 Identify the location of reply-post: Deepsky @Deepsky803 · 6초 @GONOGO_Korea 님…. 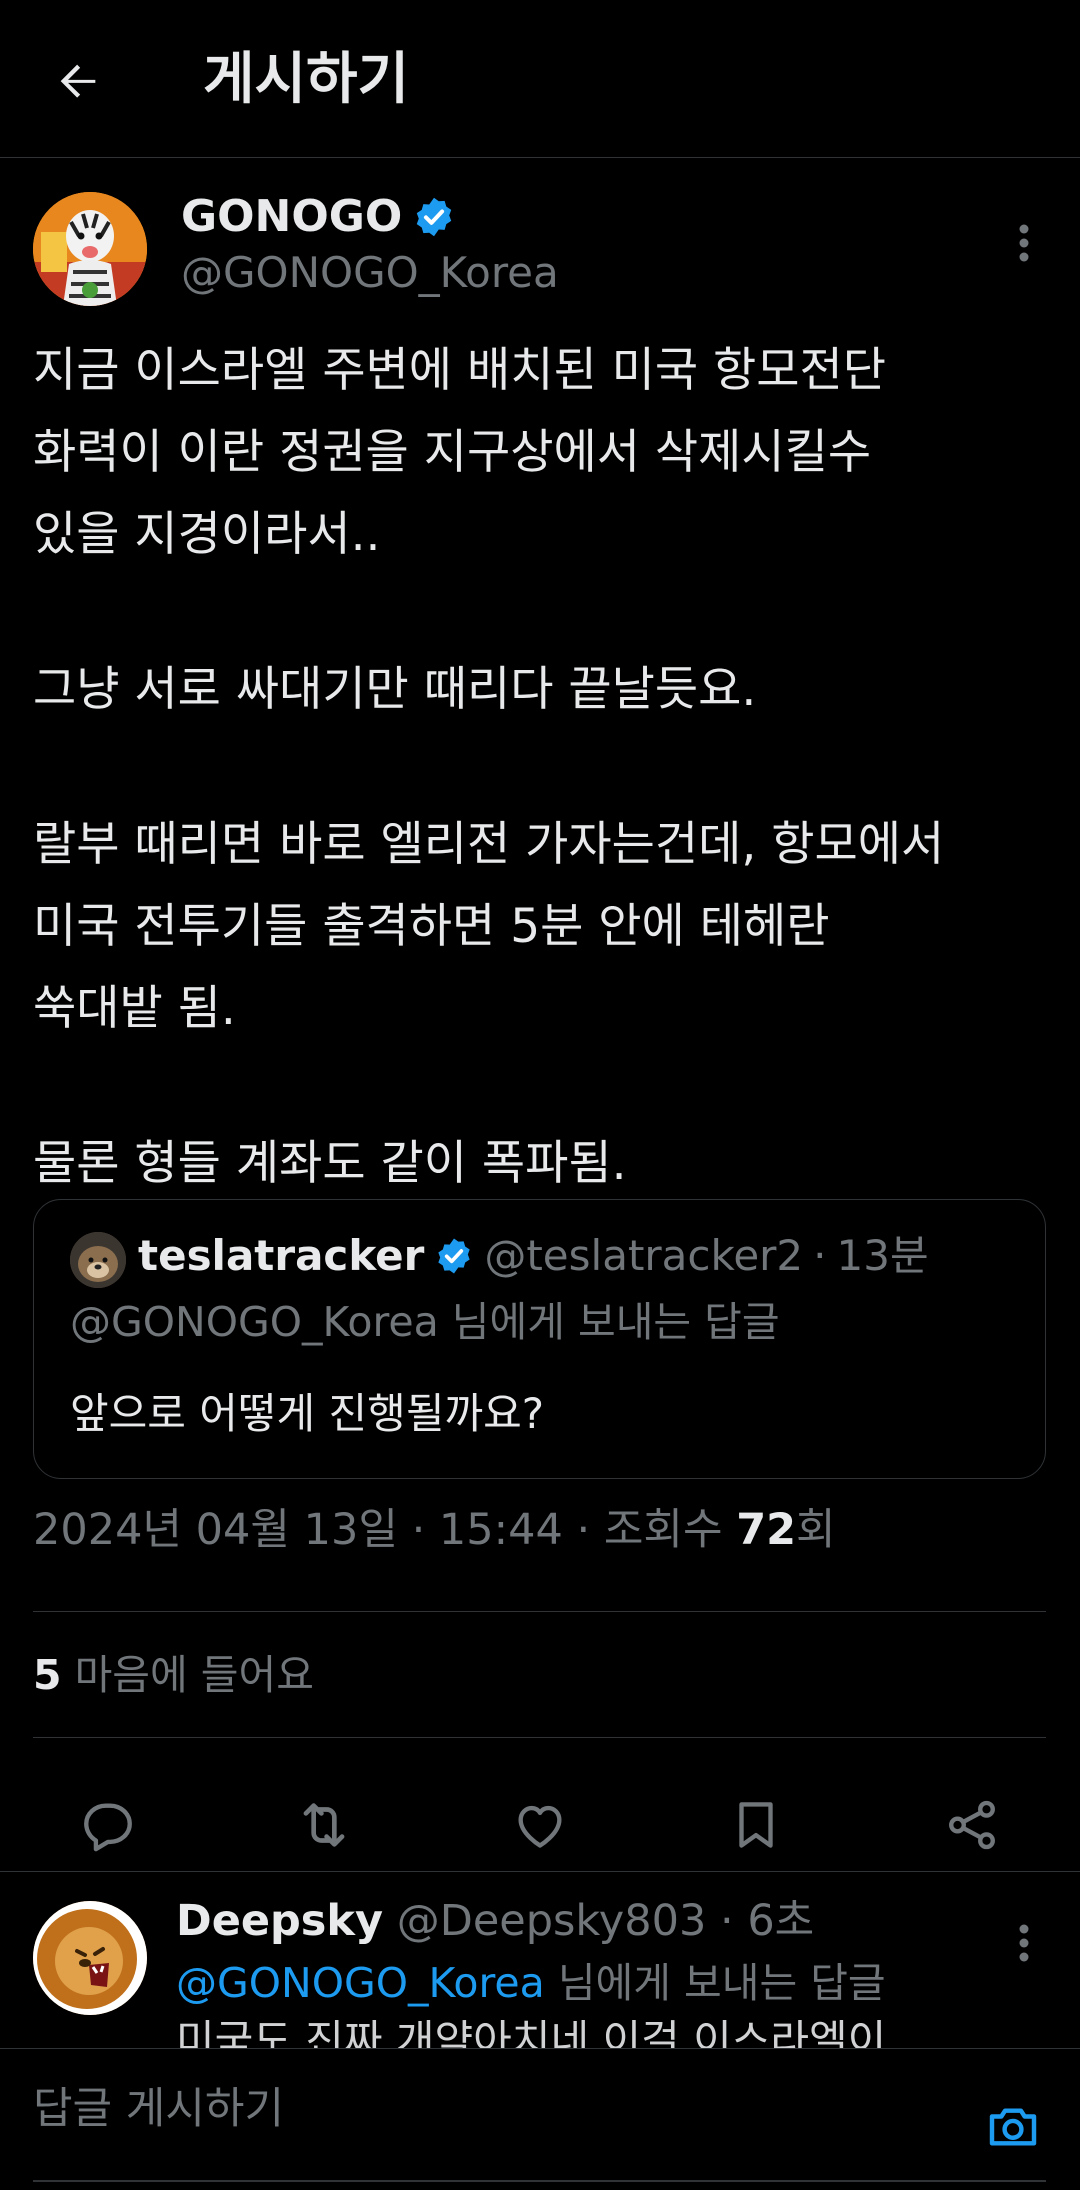
(540, 1961).